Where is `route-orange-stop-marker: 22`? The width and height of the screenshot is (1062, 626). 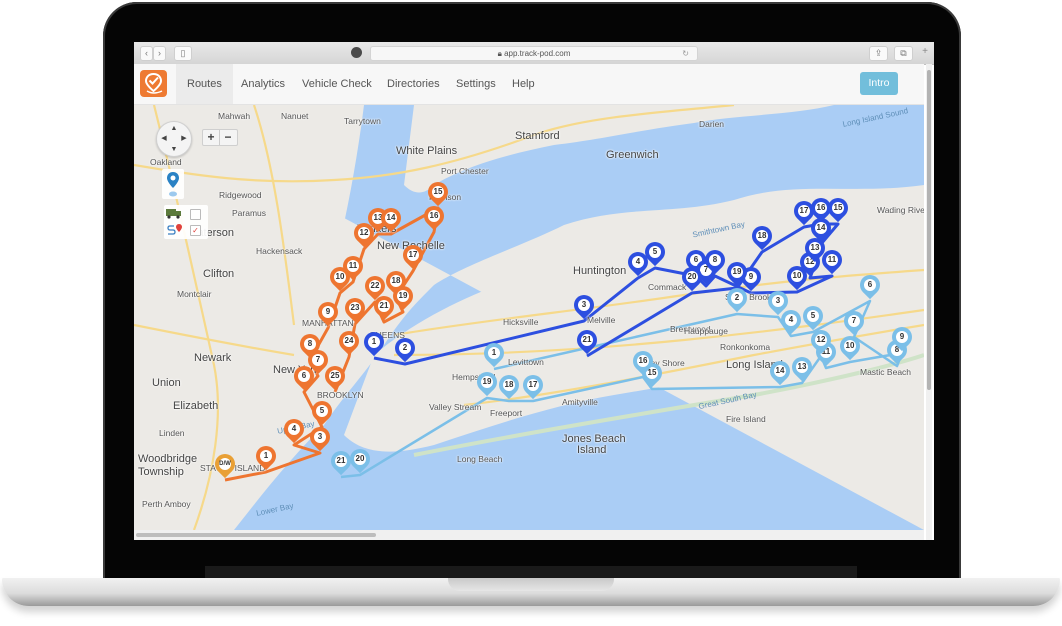
route-orange-stop-marker: 22 is located at coordinates (375, 287).